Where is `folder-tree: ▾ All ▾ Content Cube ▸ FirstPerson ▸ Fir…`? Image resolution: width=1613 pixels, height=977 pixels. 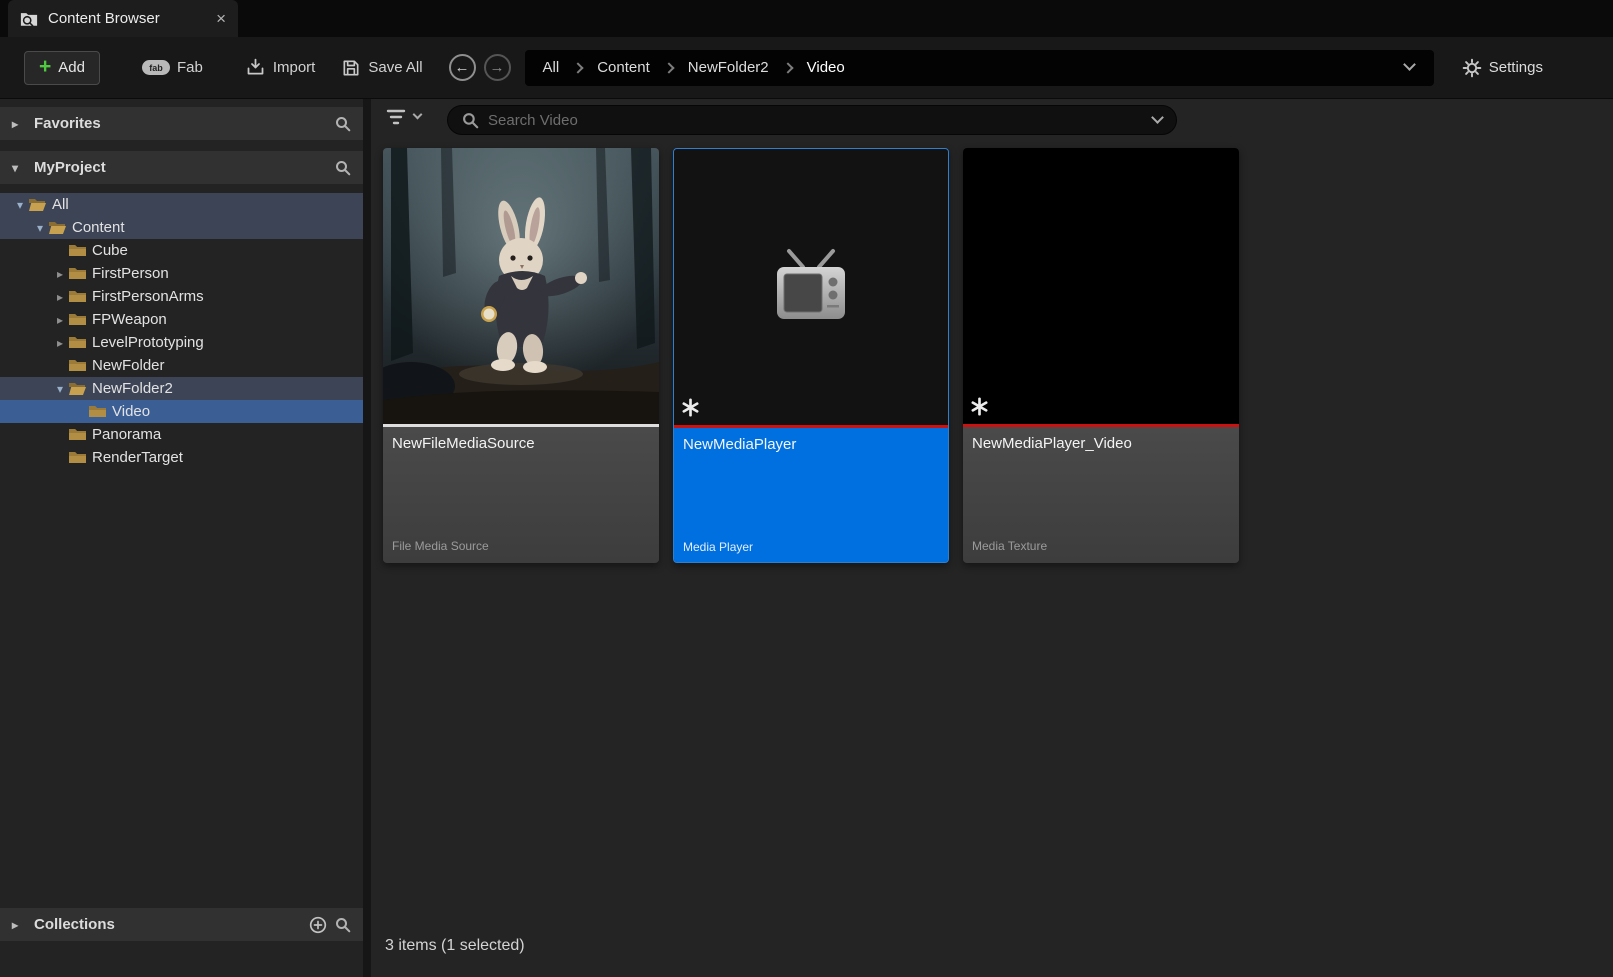 folder-tree: ▾ All ▾ Content Cube ▸ FirstPerson ▸ Fir… is located at coordinates (181, 331).